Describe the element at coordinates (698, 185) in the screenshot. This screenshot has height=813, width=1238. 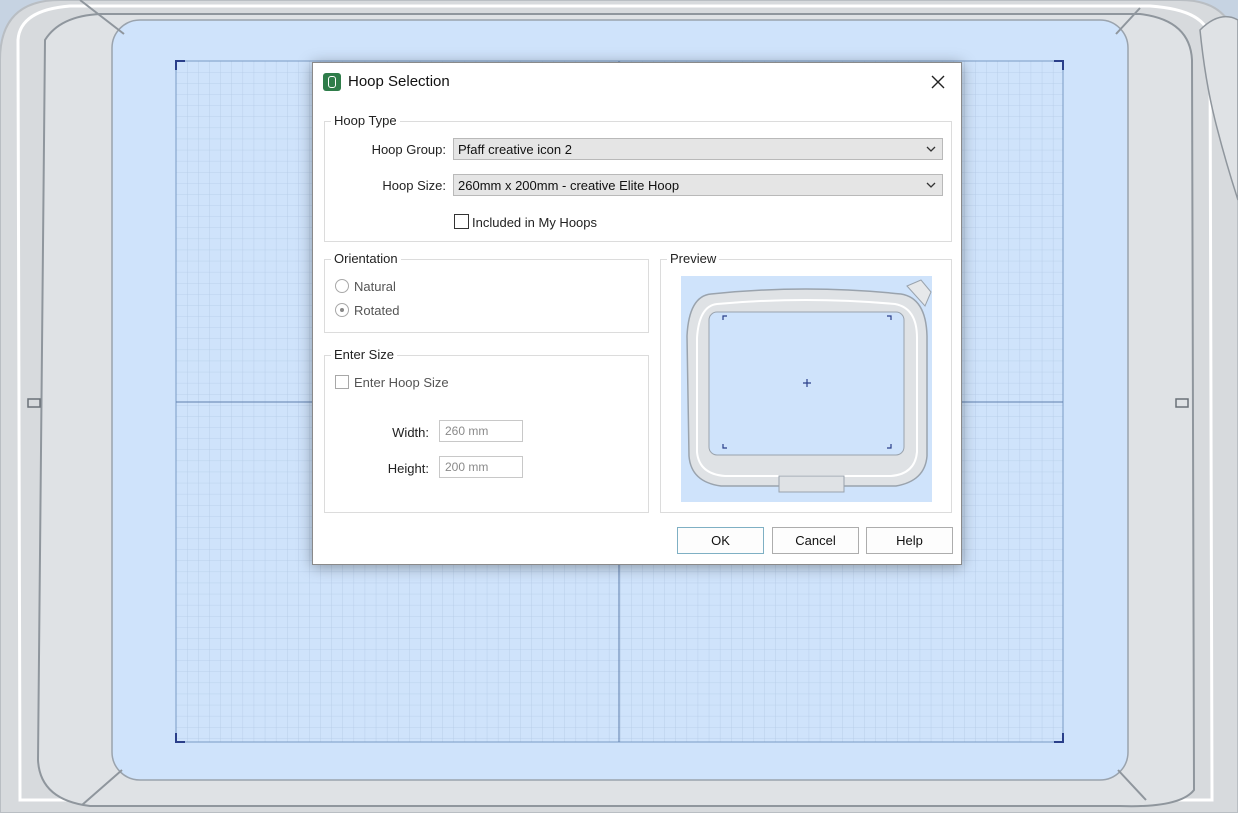
I see `hoop-size-select: 260mm x 200mm - creative Elite Hoop` at that location.